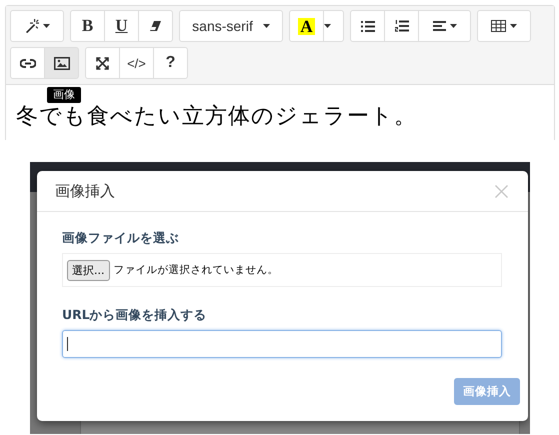 The height and width of the screenshot is (435, 559). I want to click on numbered-list-button, so click(401, 26).